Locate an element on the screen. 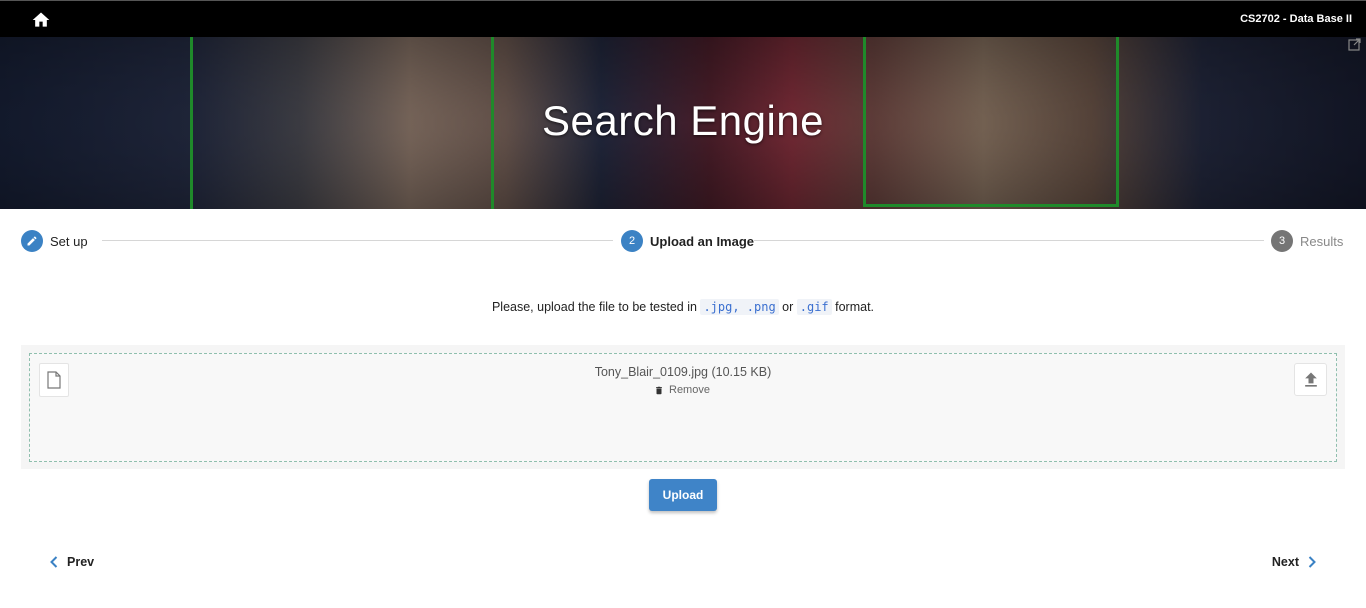  format-code-jpg-png: .jpg, .png is located at coordinates (739, 307).